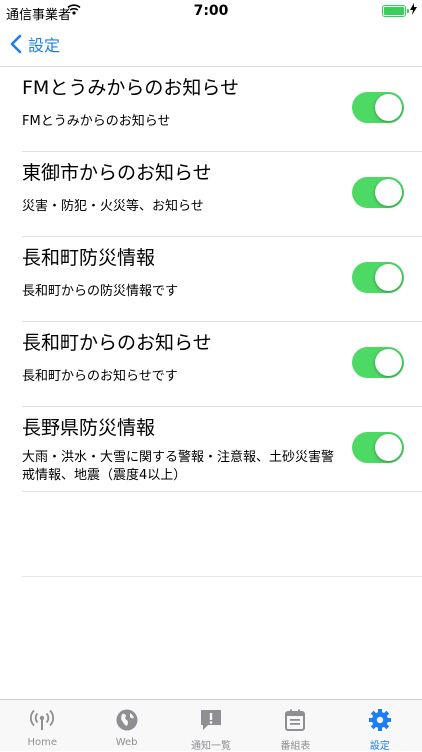 The width and height of the screenshot is (422, 752). What do you see at coordinates (44, 45) in the screenshot?
I see `back-button-label: 設定` at bounding box center [44, 45].